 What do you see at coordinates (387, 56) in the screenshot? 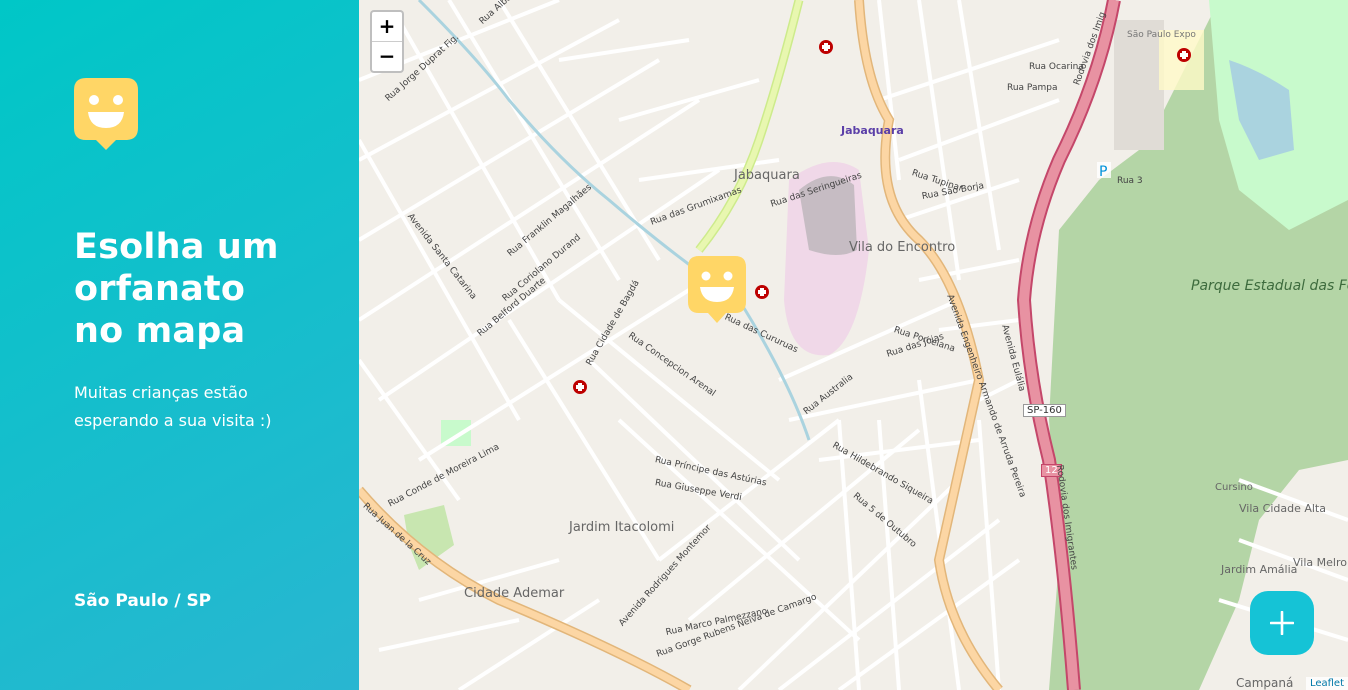
I see `zoom-out-button: −` at bounding box center [387, 56].